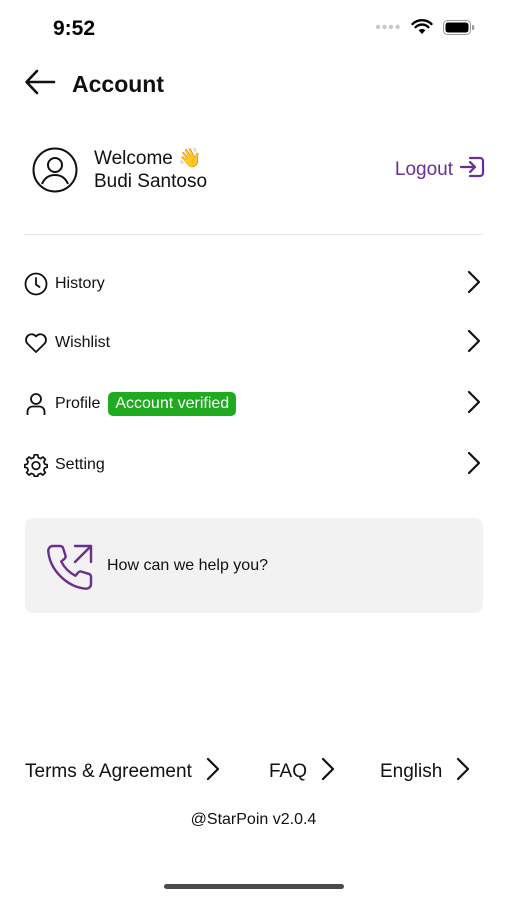  Describe the element at coordinates (151, 181) in the screenshot. I see `user-name: Budi Santoso` at that location.